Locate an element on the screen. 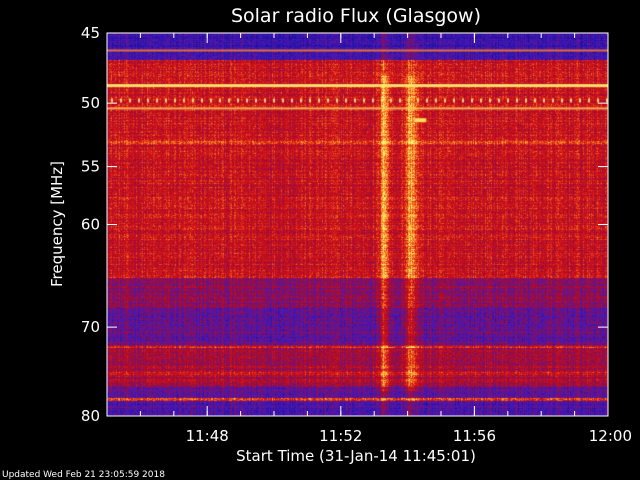 The image size is (640, 480). x-tick-label: 11:48 is located at coordinates (207, 436).